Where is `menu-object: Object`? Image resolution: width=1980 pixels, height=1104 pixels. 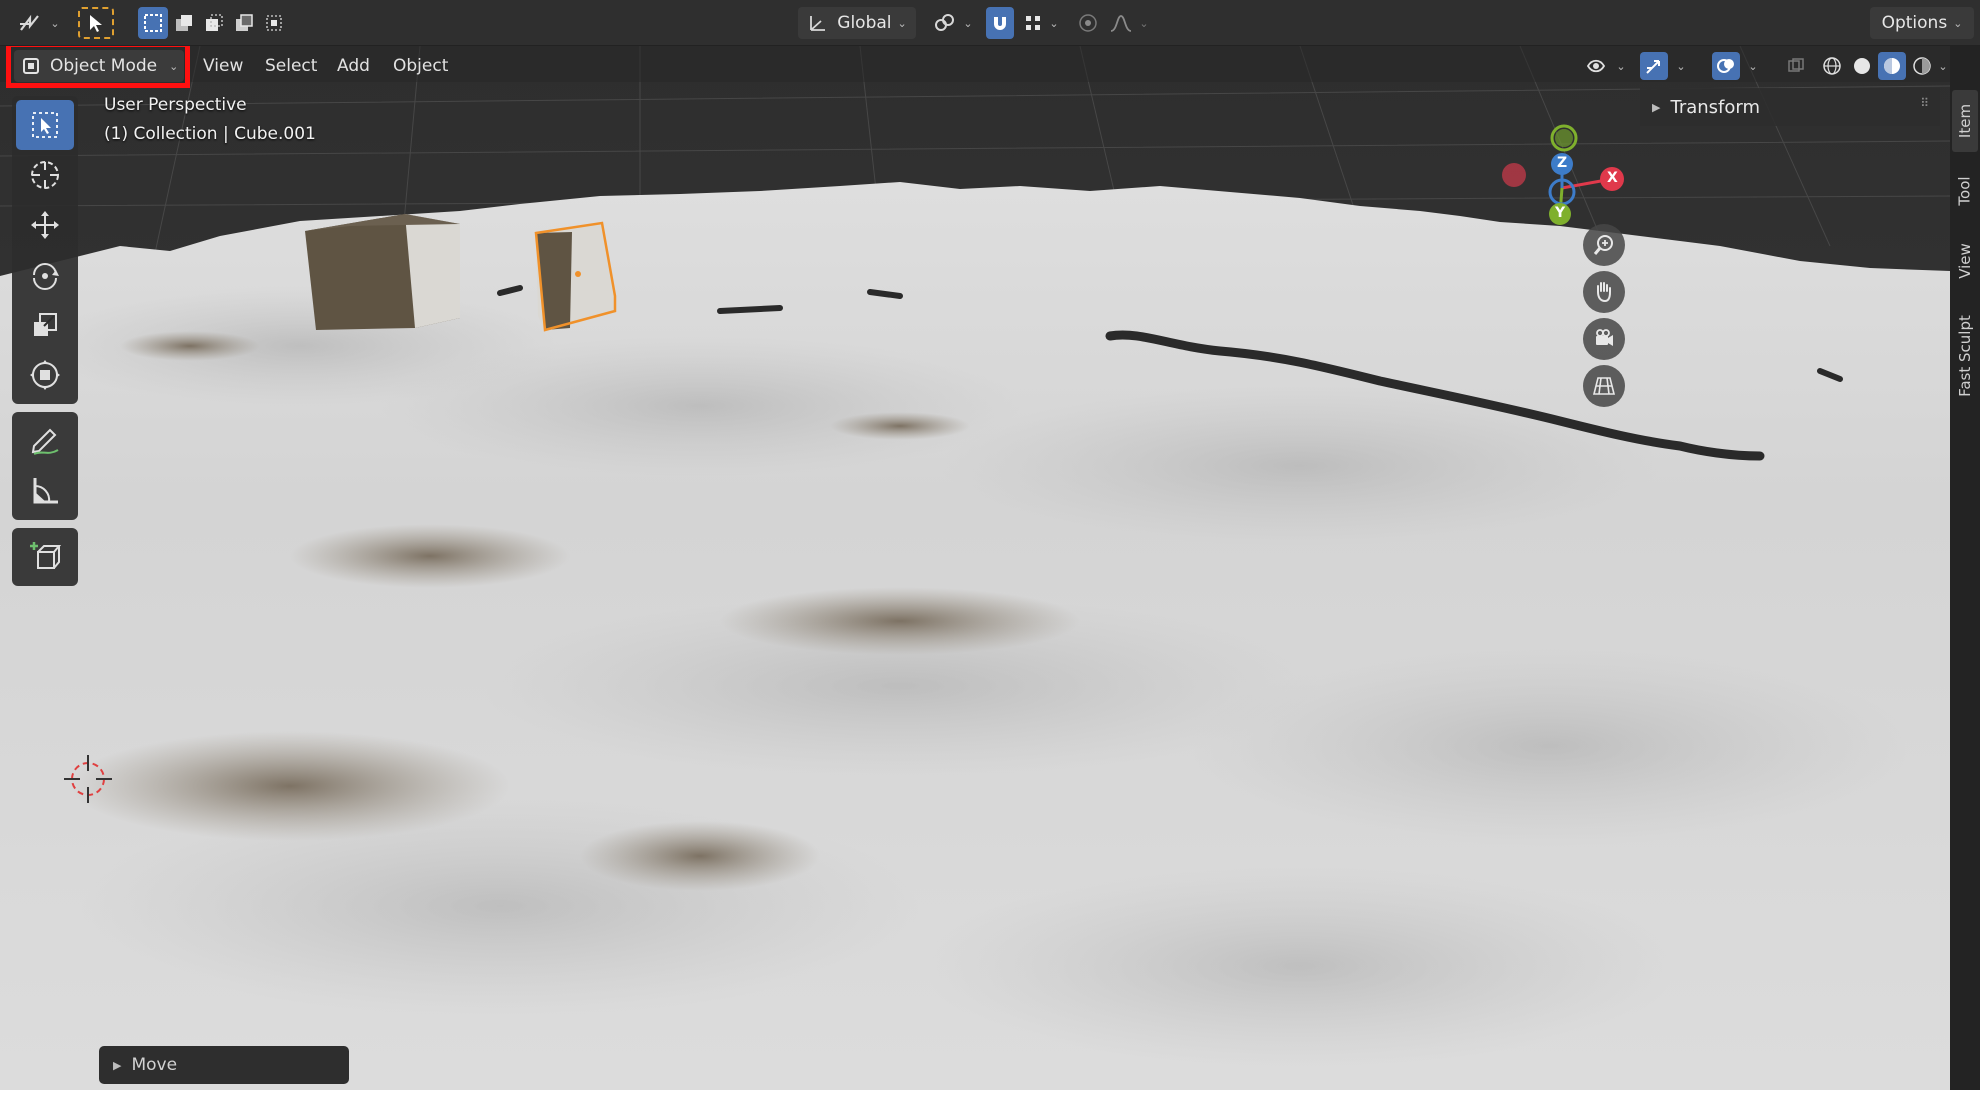
menu-object: Object is located at coordinates (420, 66).